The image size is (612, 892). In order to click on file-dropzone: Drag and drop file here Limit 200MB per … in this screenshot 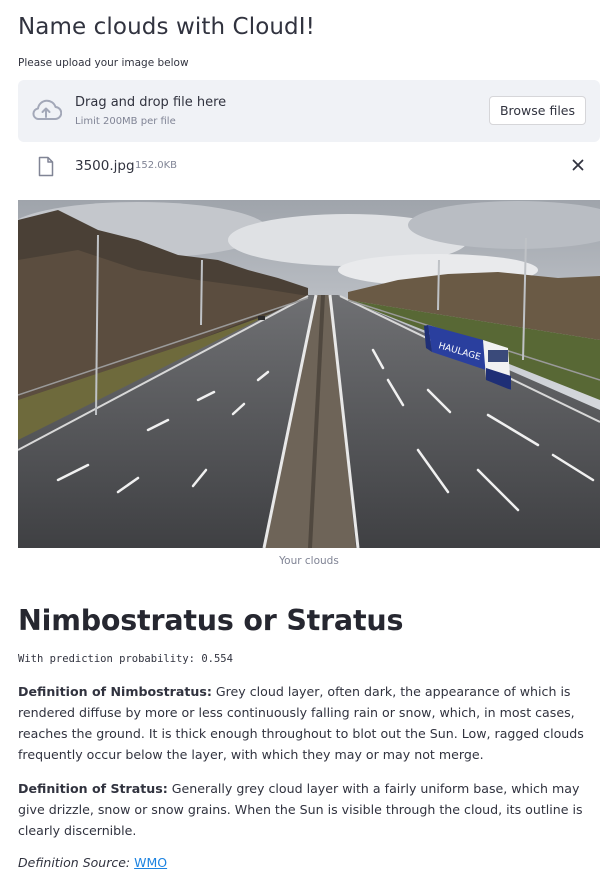, I will do `click(309, 111)`.